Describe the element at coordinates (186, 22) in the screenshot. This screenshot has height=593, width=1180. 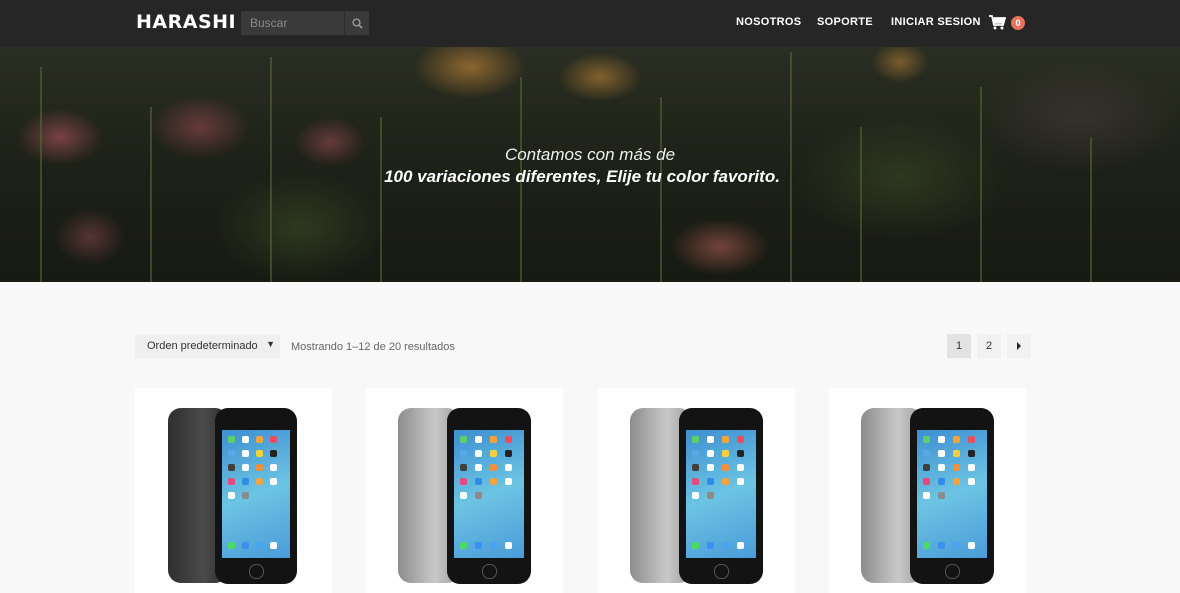
I see `site-logo: HARASHI` at that location.